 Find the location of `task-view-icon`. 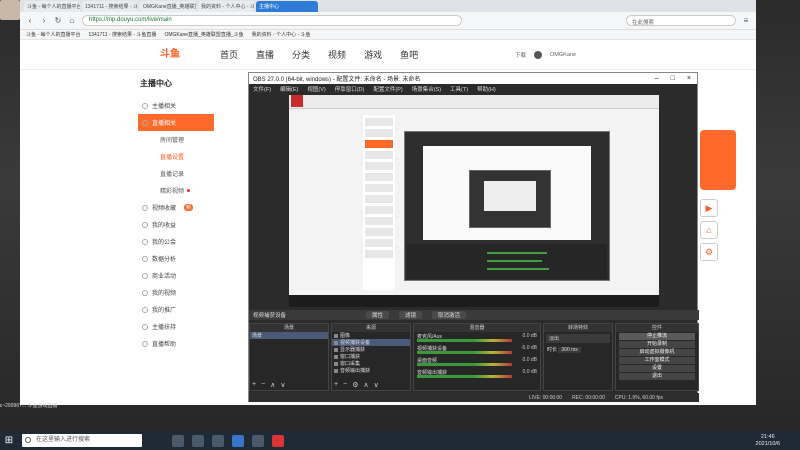

task-view-icon is located at coordinates (178, 440).